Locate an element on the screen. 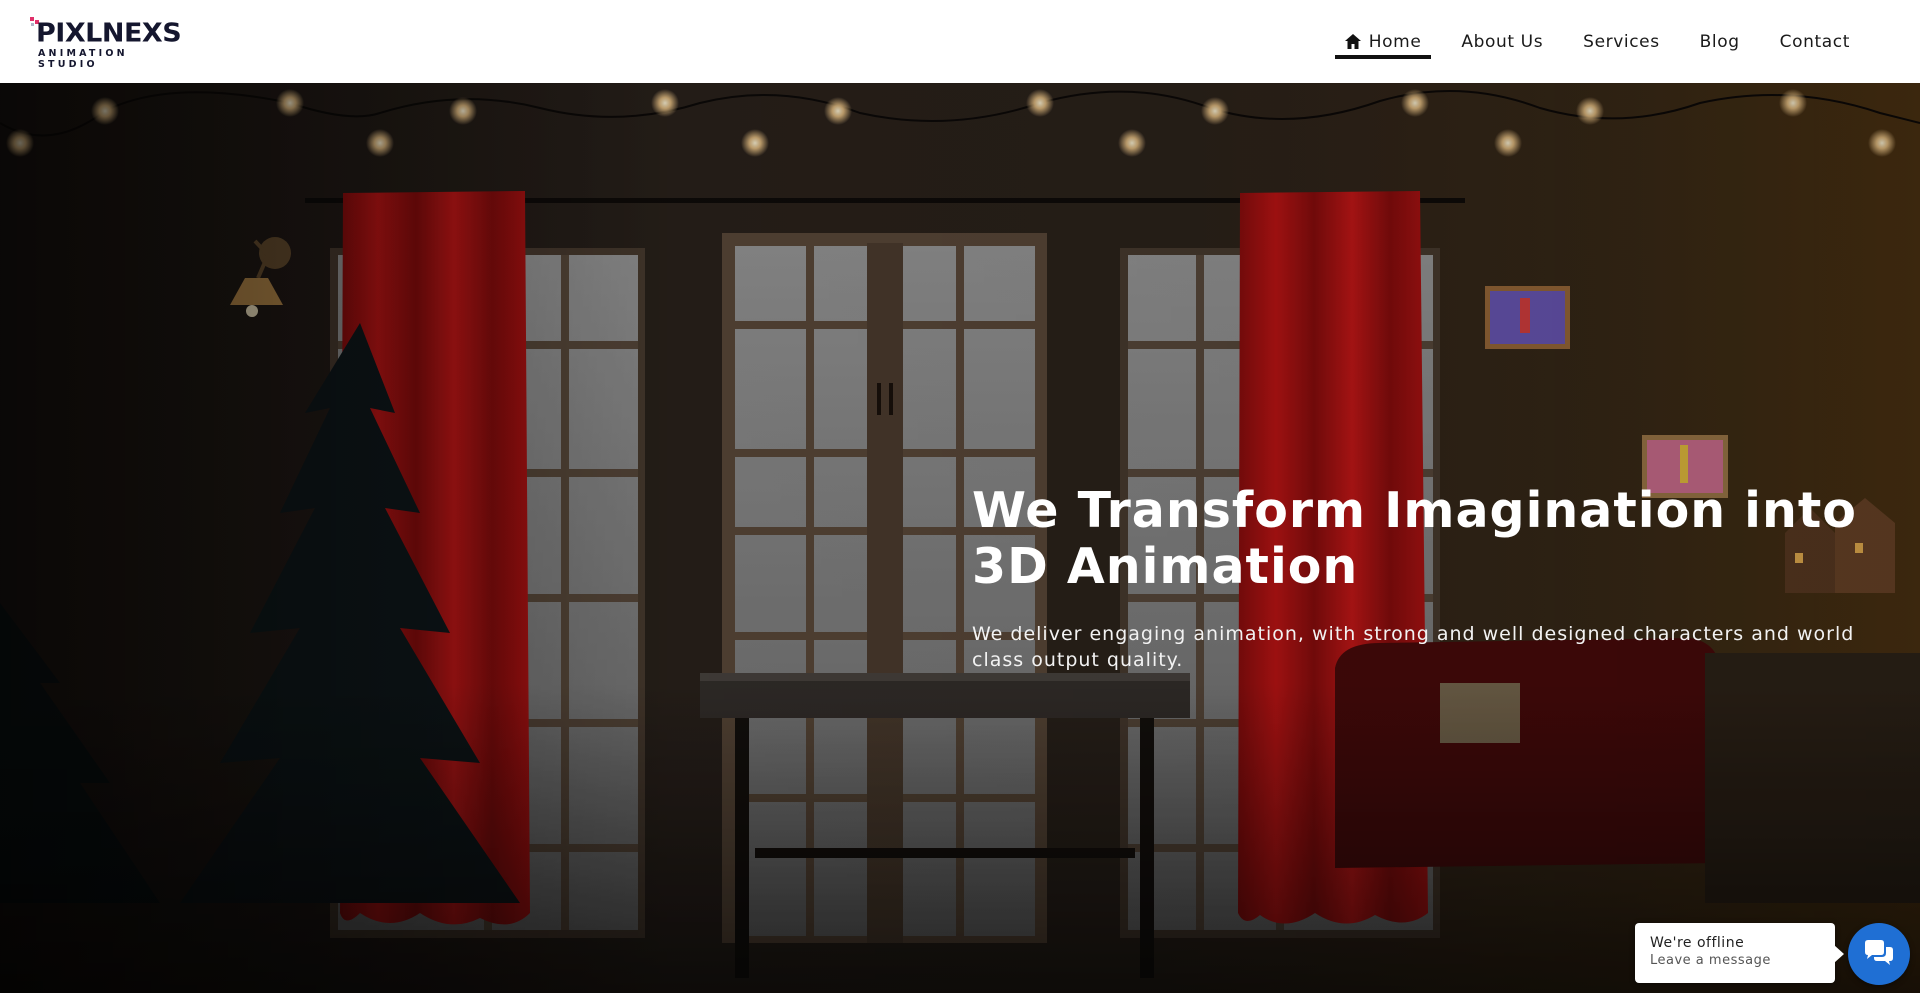  nav-item-label: Services is located at coordinates (1621, 41).